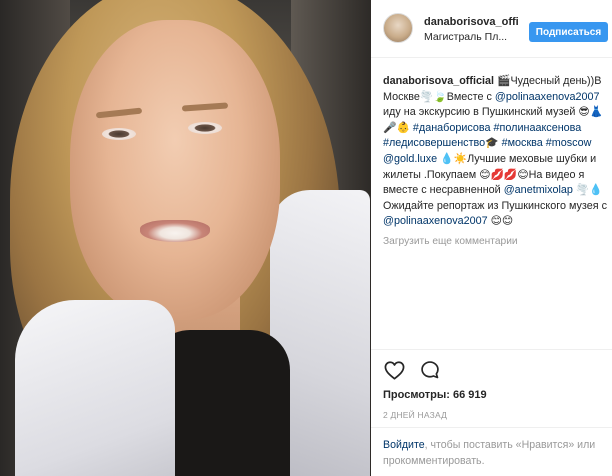 The height and width of the screenshot is (476, 612). Describe the element at coordinates (205, 128) in the screenshot. I see `eye-right` at that location.